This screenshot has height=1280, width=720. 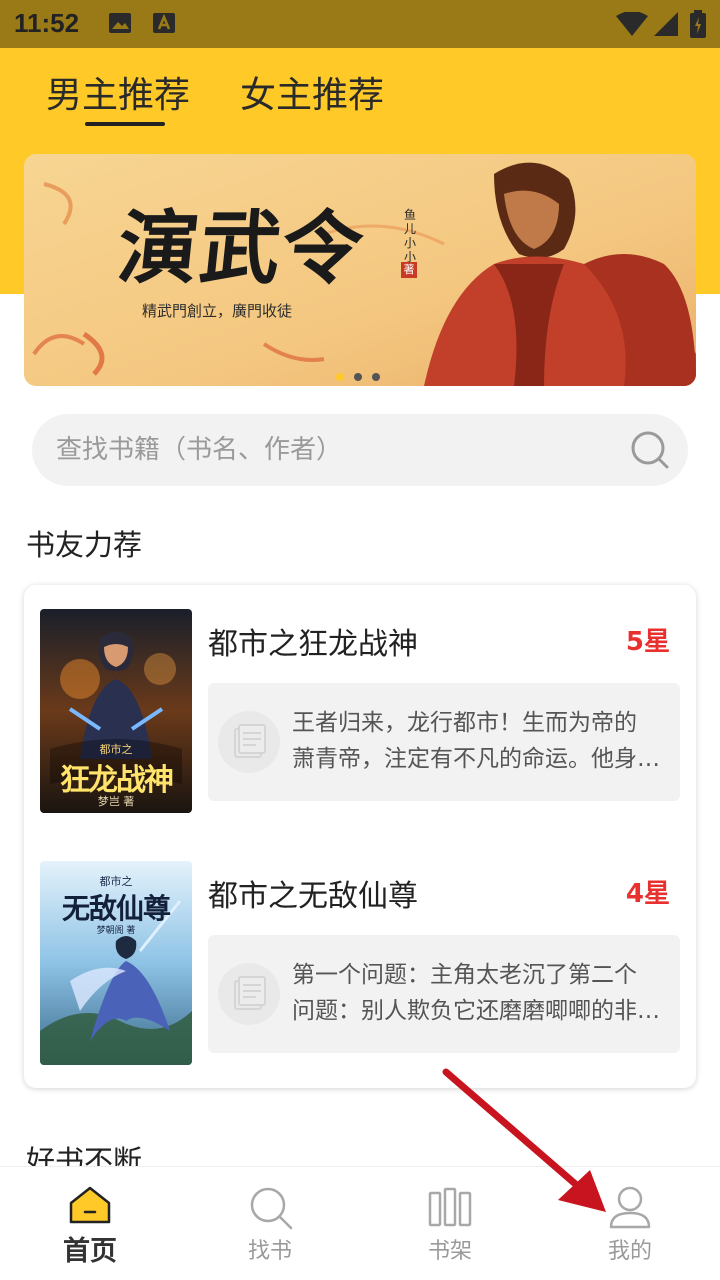 I want to click on tab-male-recommend: 男主推荐, so click(x=118, y=92).